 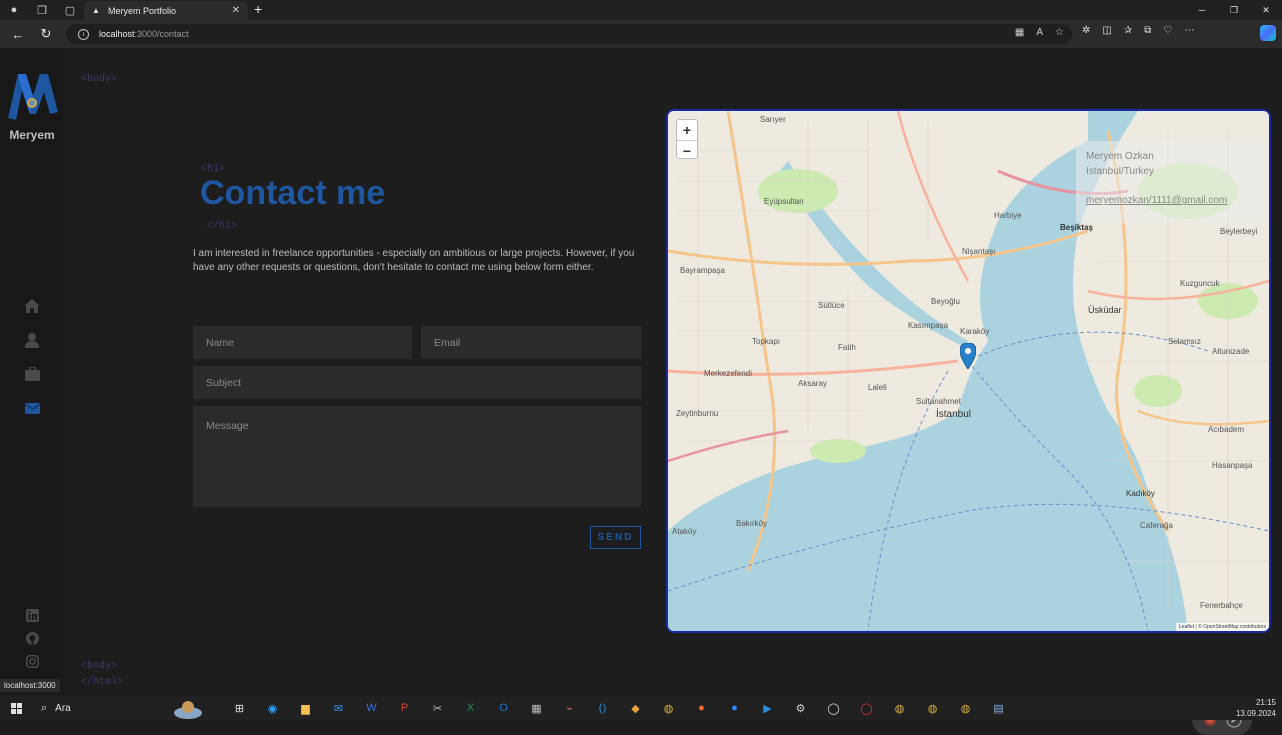 What do you see at coordinates (46, 34) in the screenshot?
I see `refresh-icon: ↻` at bounding box center [46, 34].